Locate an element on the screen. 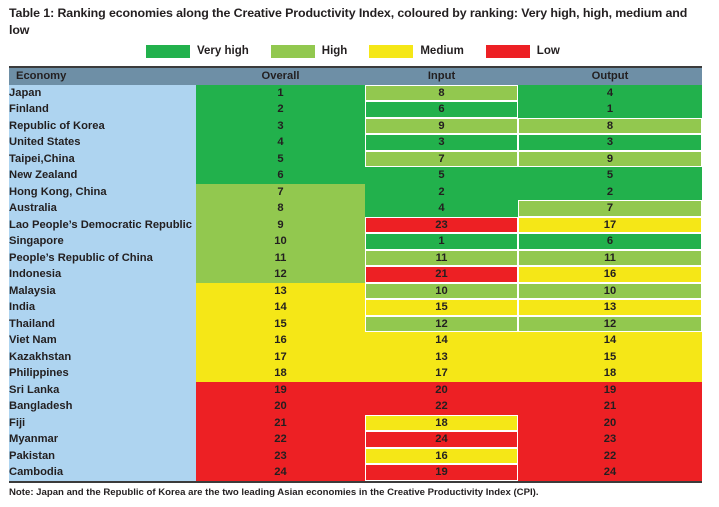 This screenshot has height=507, width=719. cell-input: 16 is located at coordinates (441, 456).